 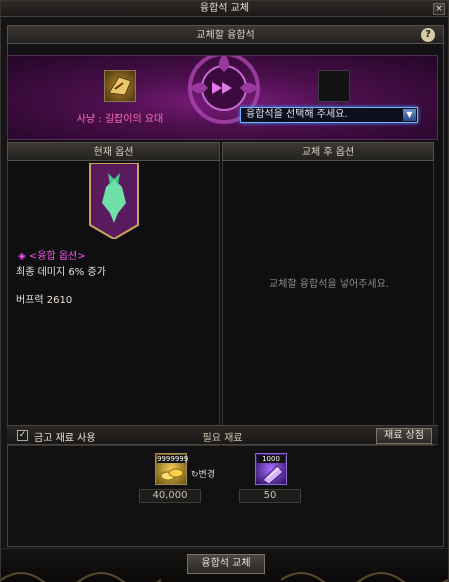 I want to click on cube-material-slot: 1000, so click(x=271, y=469).